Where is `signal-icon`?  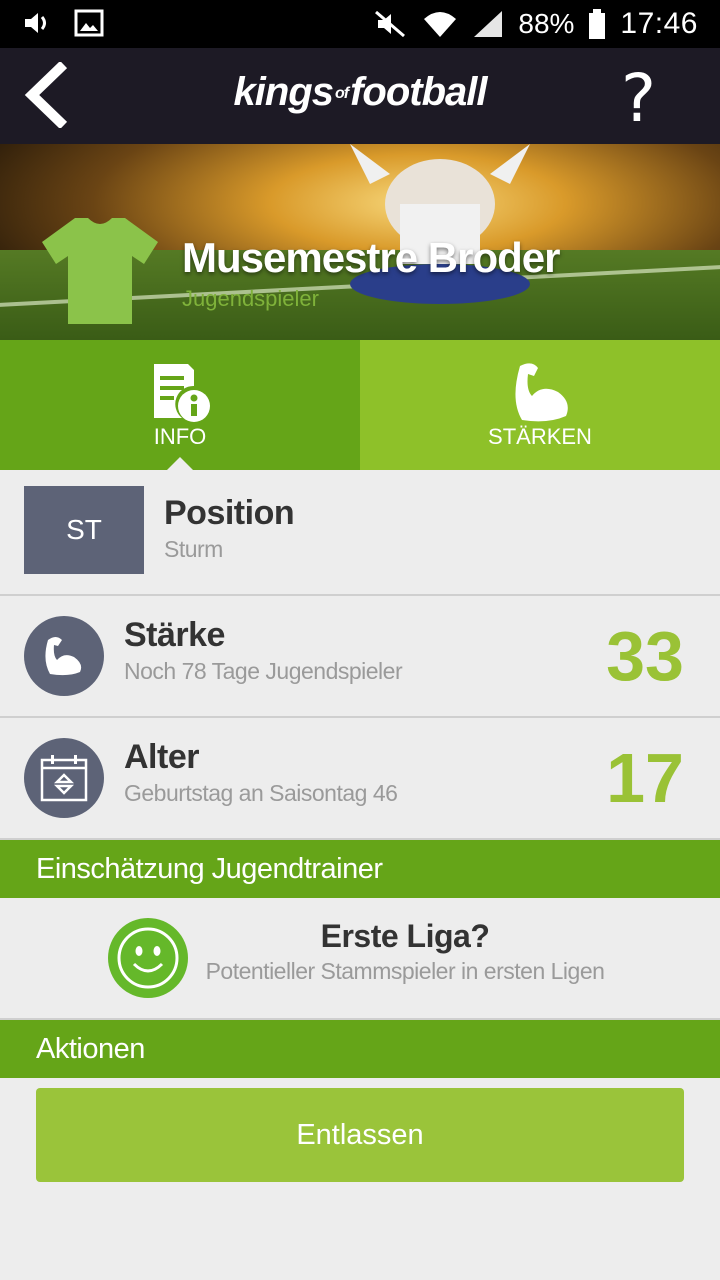
signal-icon is located at coordinates (488, 24).